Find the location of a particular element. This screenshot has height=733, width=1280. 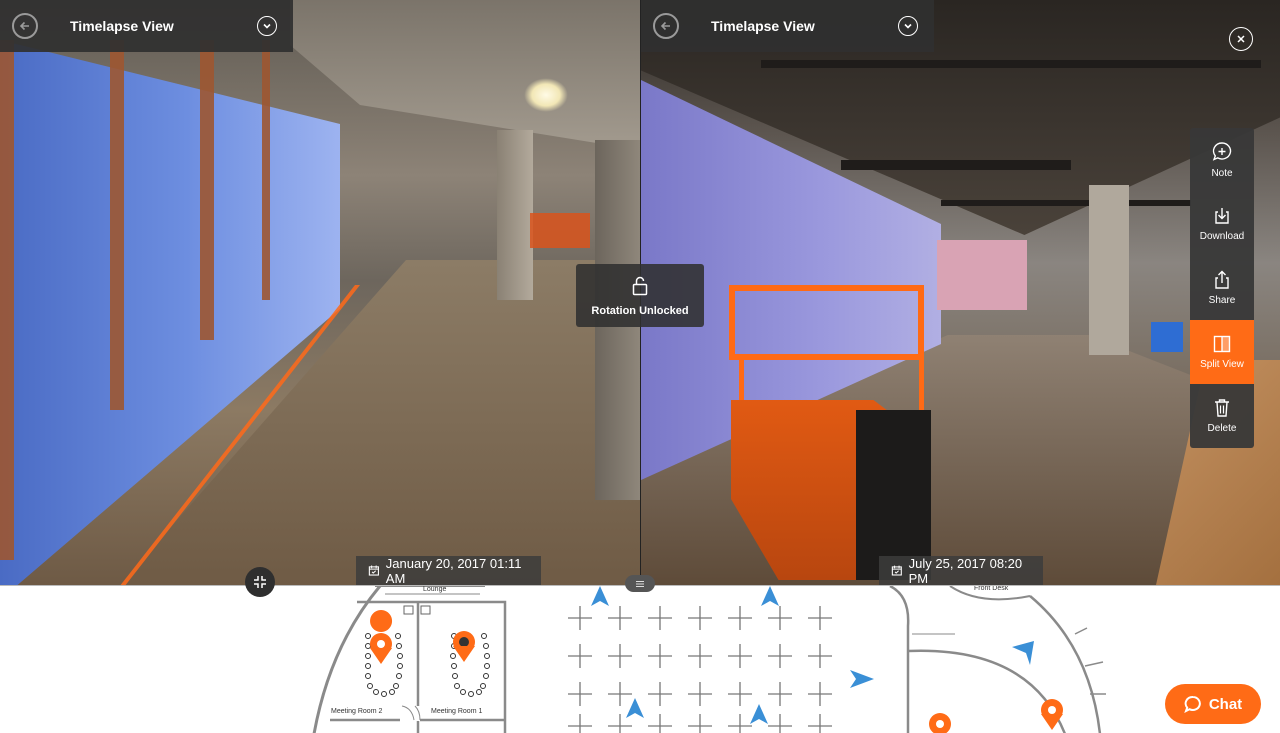

share-icon is located at coordinates (1222, 279).